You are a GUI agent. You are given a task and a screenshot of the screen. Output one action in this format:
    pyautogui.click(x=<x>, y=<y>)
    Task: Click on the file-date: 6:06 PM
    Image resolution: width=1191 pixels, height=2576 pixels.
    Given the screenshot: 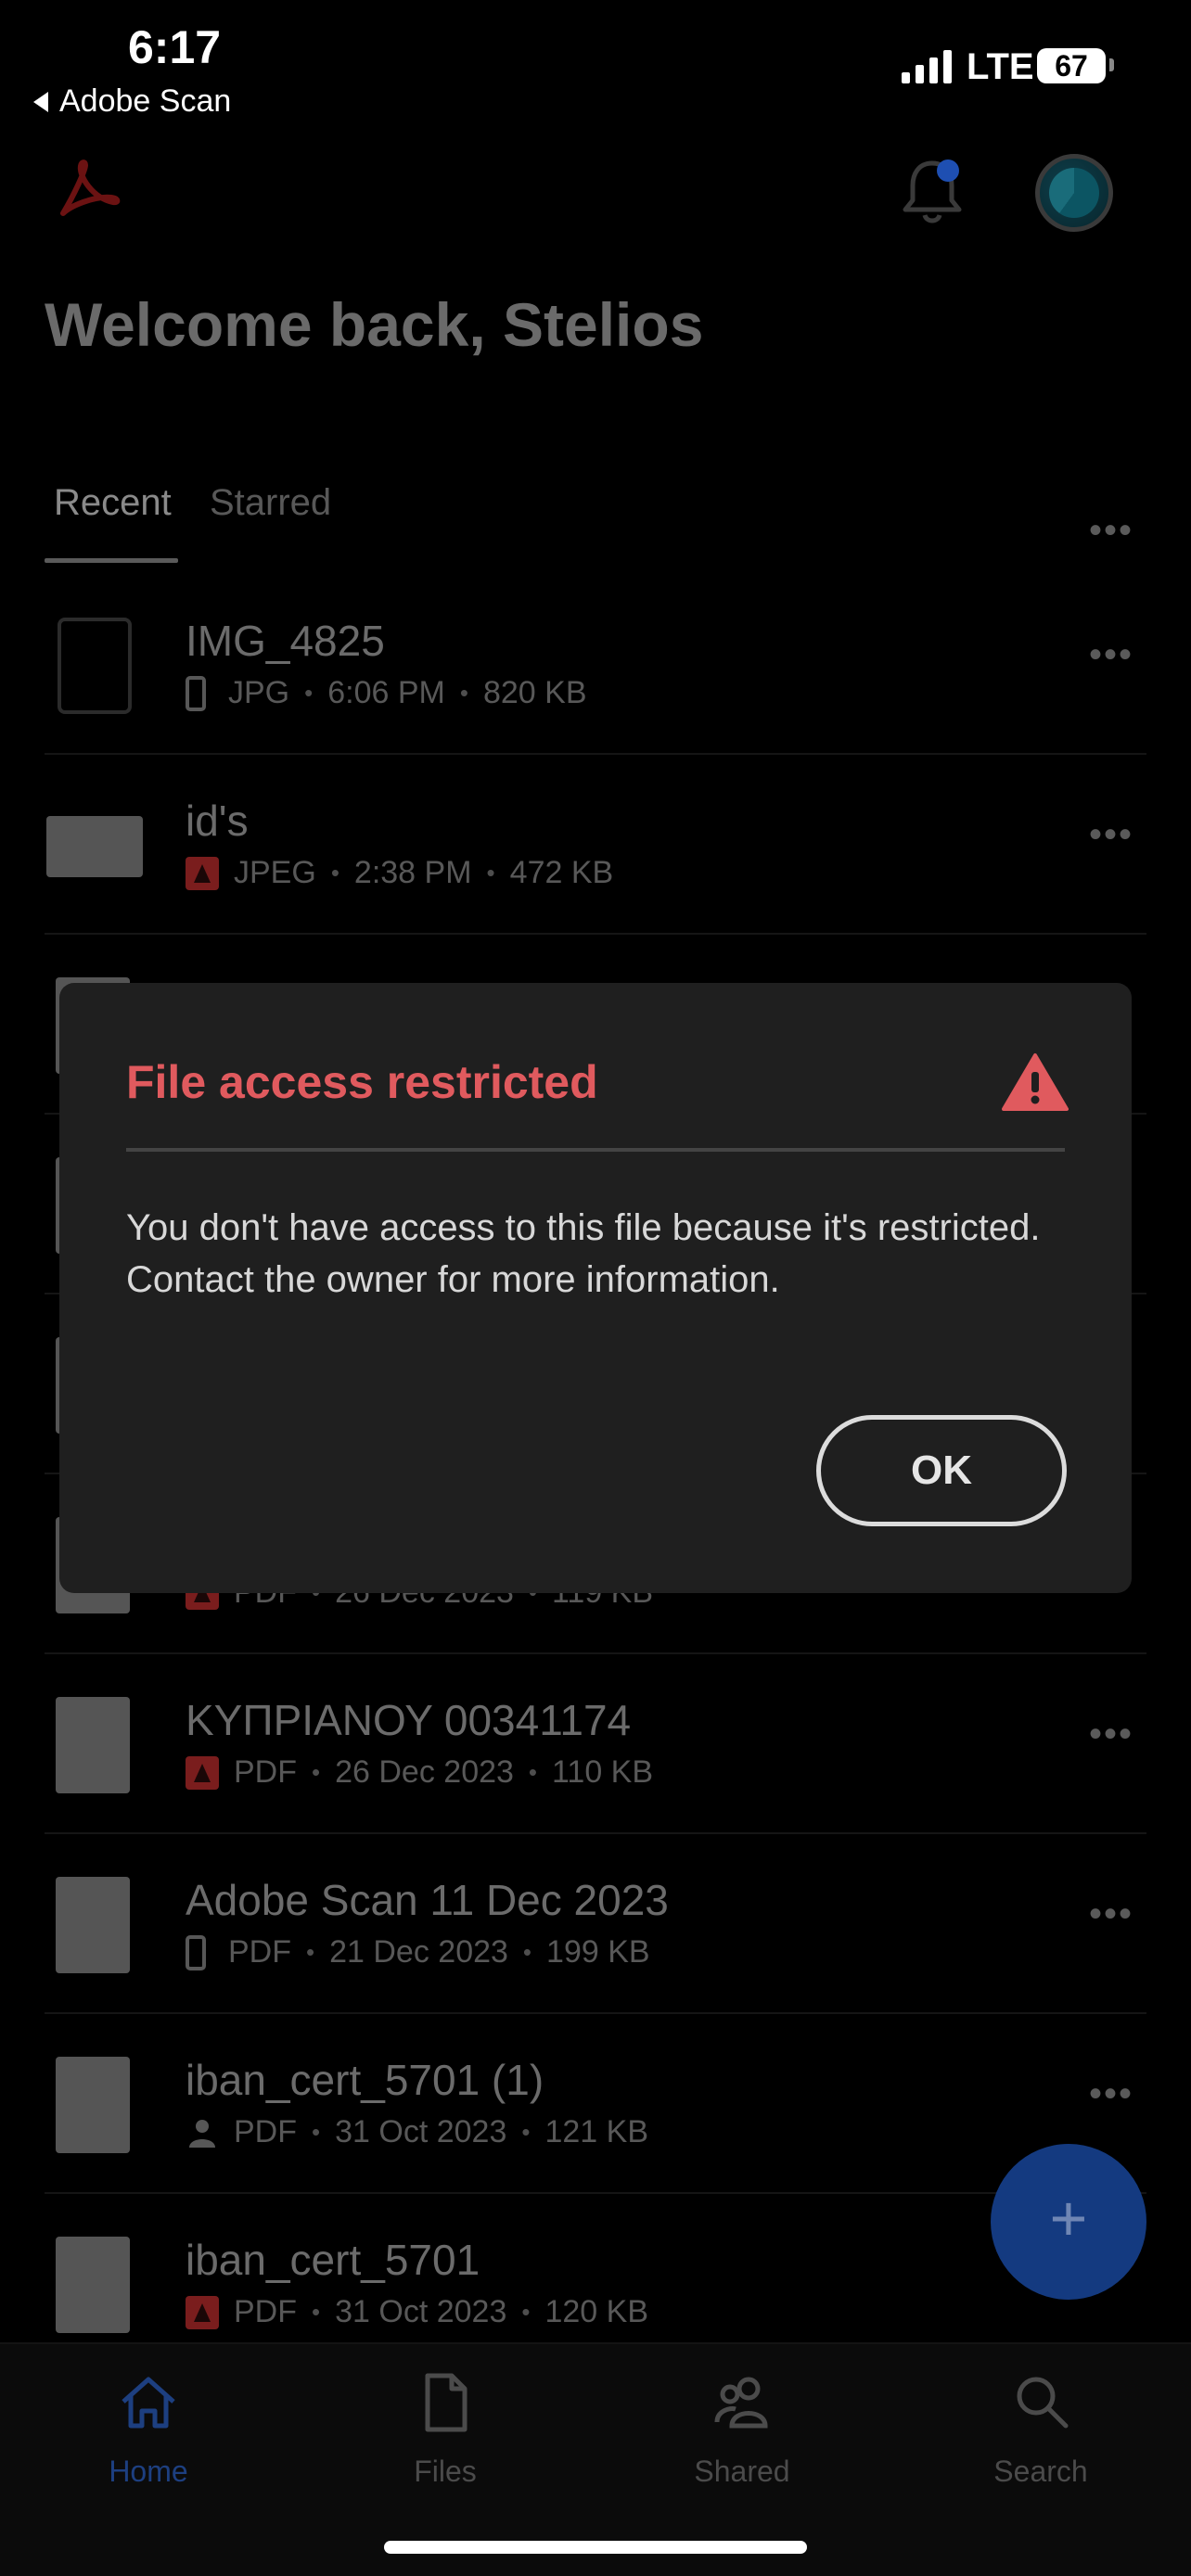 What is the action you would take?
    pyautogui.click(x=386, y=692)
    